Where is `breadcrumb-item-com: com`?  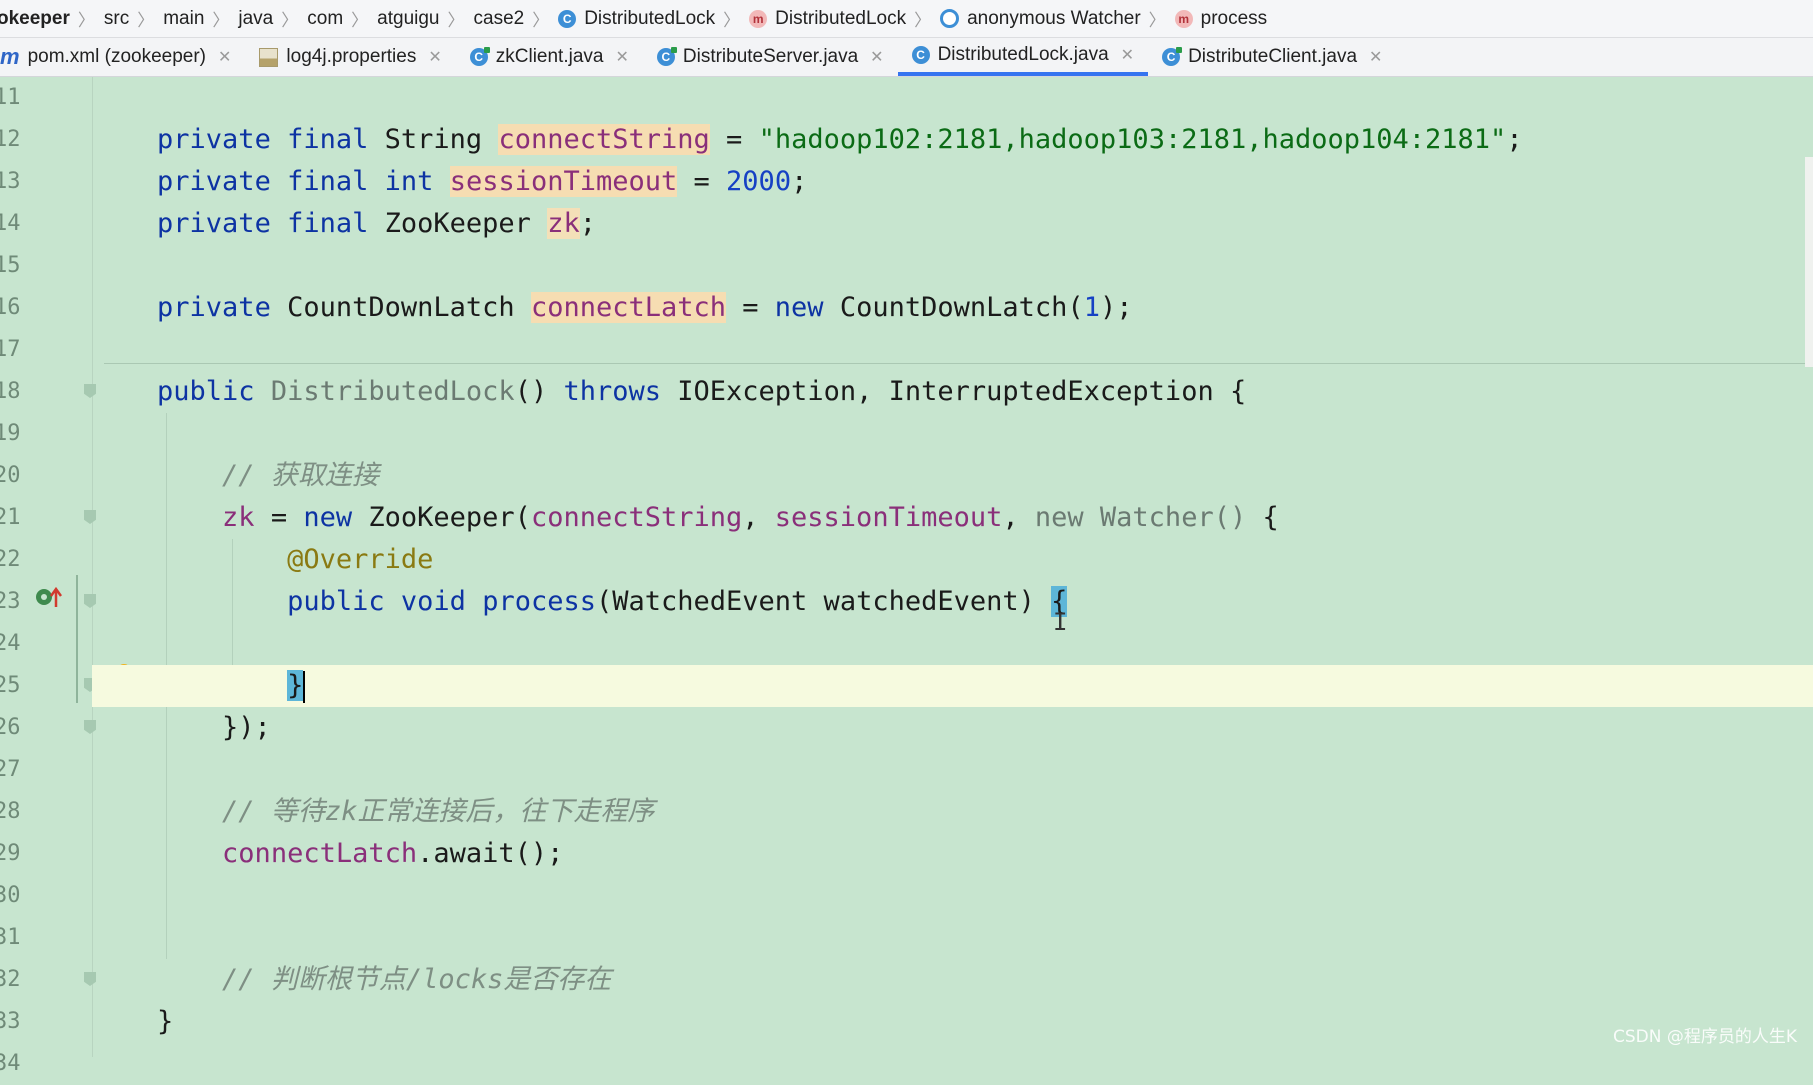
breadcrumb-item-com: com is located at coordinates (325, 19).